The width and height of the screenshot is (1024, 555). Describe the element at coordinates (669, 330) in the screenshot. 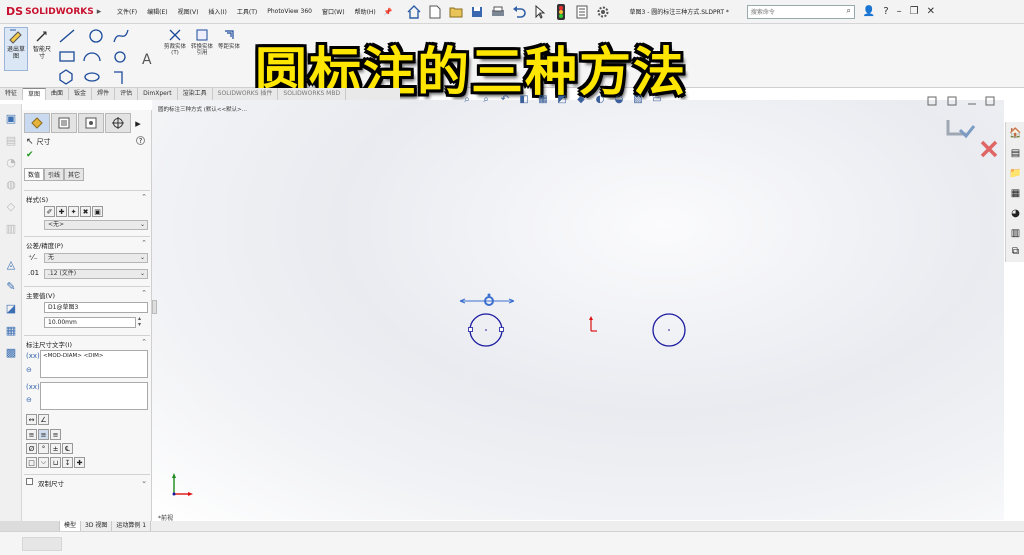

I see `circle-right` at that location.